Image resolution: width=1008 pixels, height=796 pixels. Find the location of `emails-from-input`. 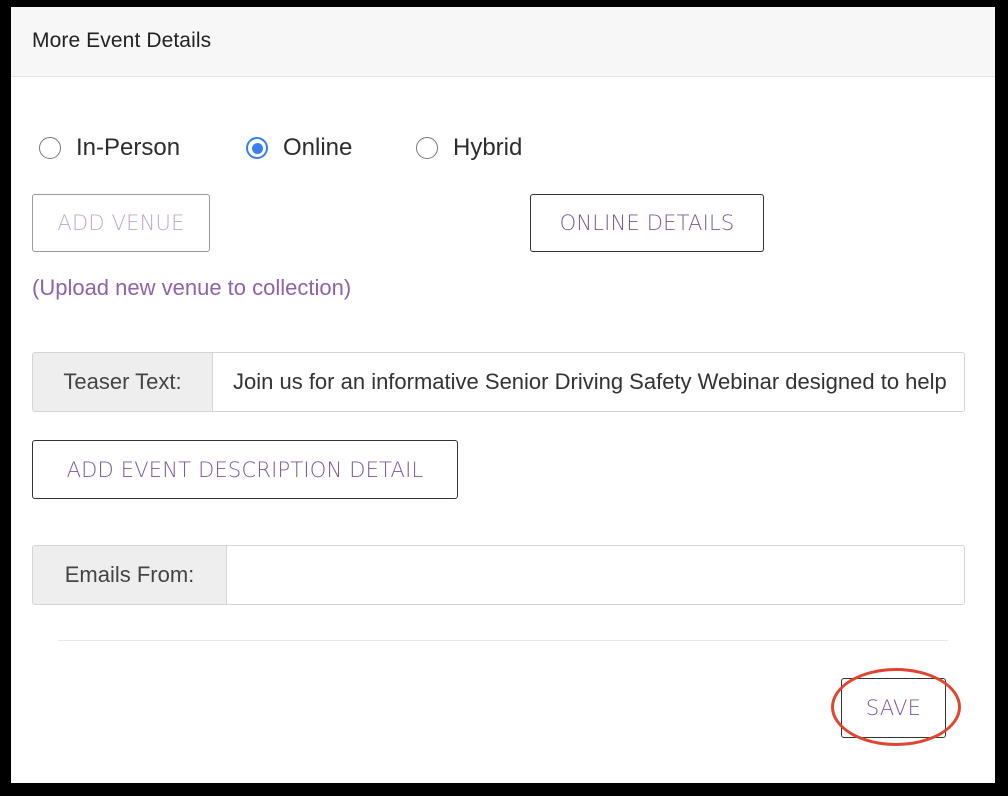

emails-from-input is located at coordinates (595, 575).